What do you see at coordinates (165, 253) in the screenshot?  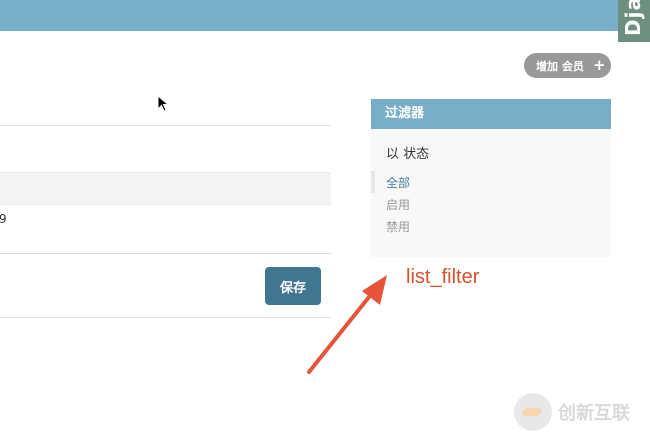 I see `form-divider` at bounding box center [165, 253].